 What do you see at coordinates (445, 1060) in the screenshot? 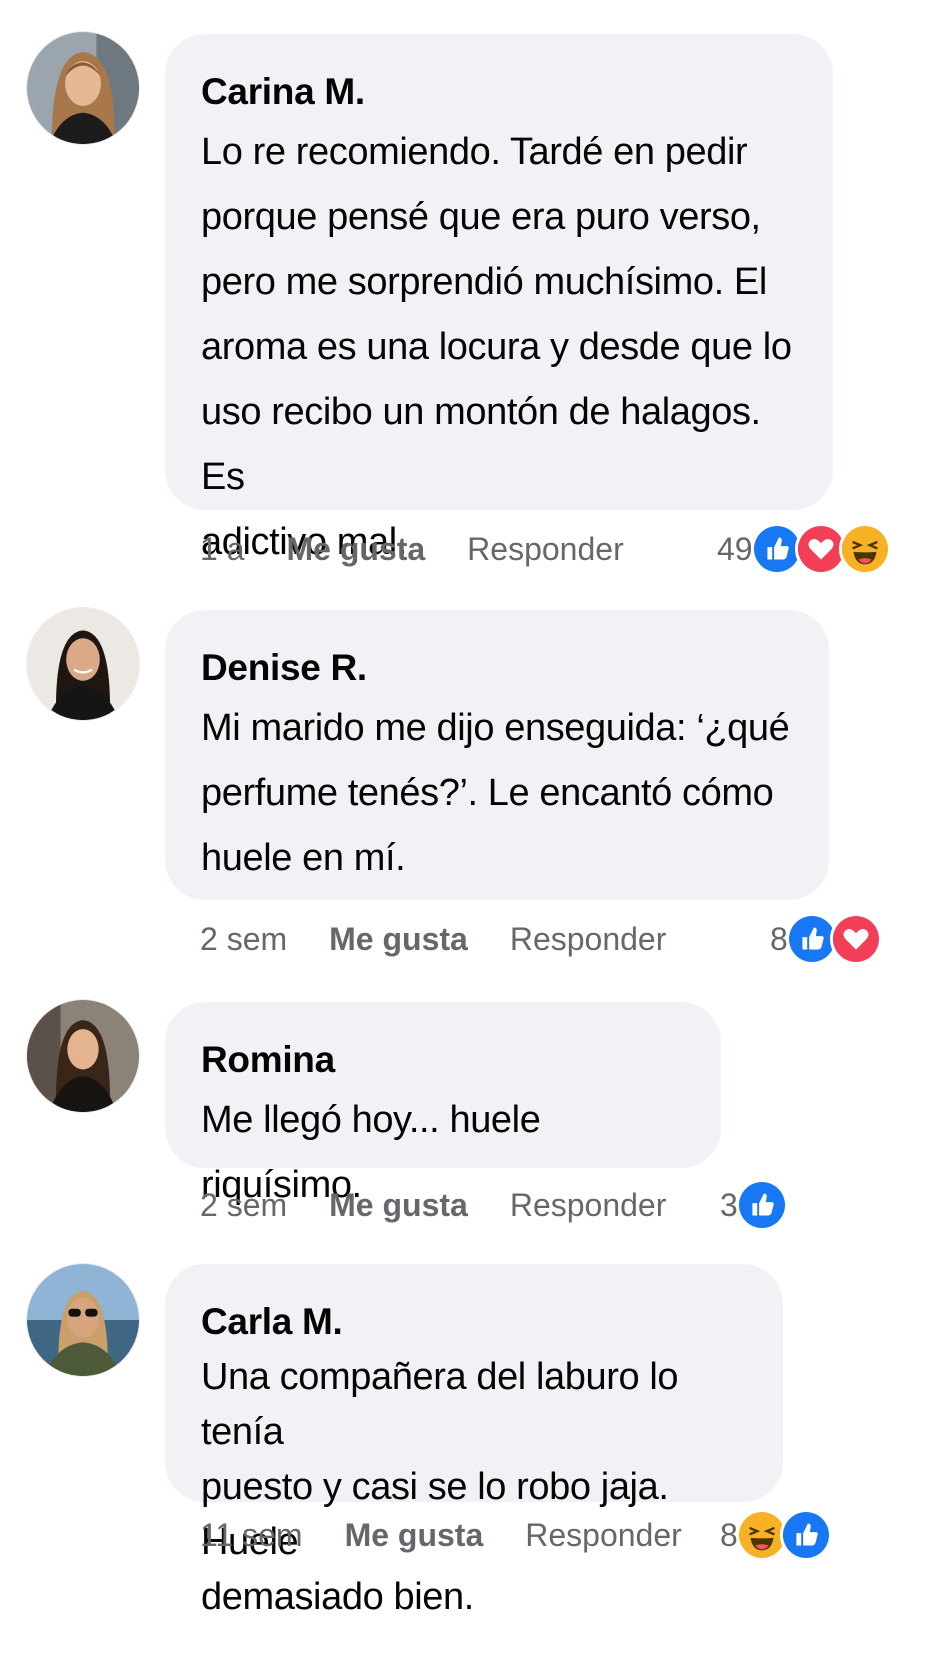
I see `comment-author: Romina` at bounding box center [445, 1060].